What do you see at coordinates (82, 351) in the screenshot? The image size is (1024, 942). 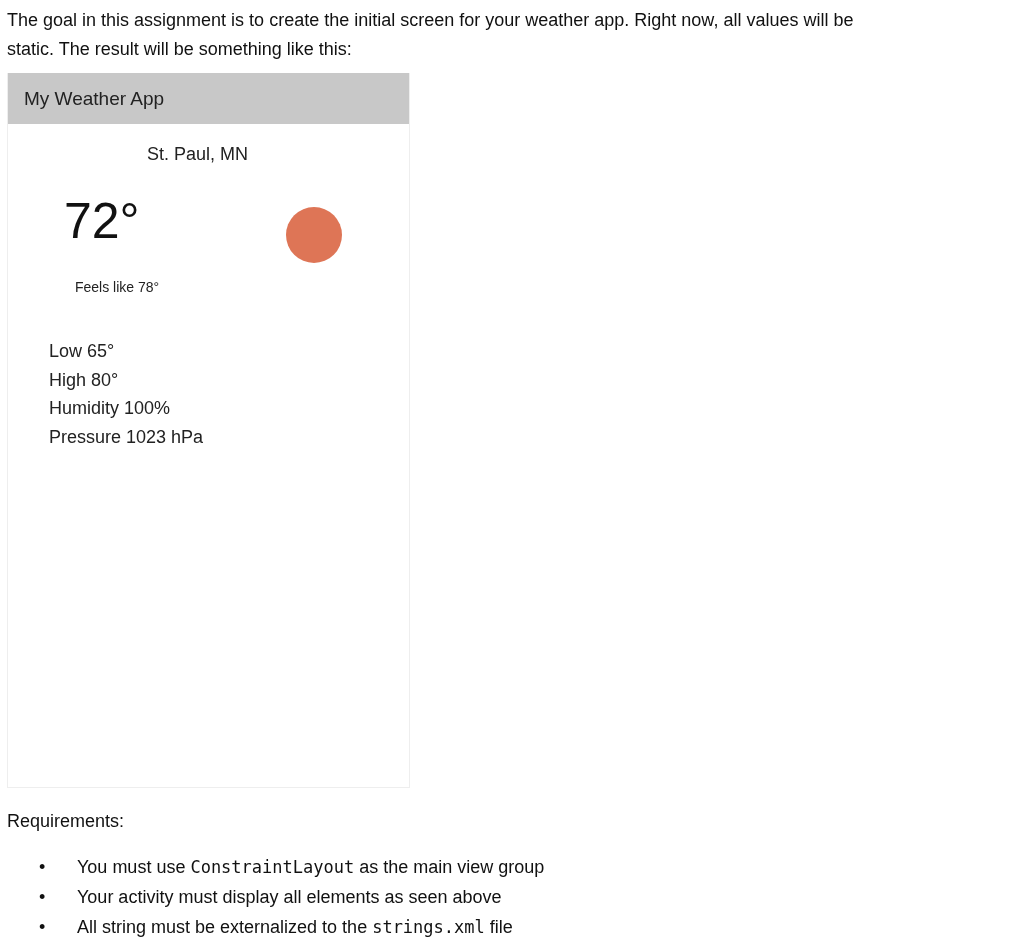 I see `weather-stat-label: Low 65°` at bounding box center [82, 351].